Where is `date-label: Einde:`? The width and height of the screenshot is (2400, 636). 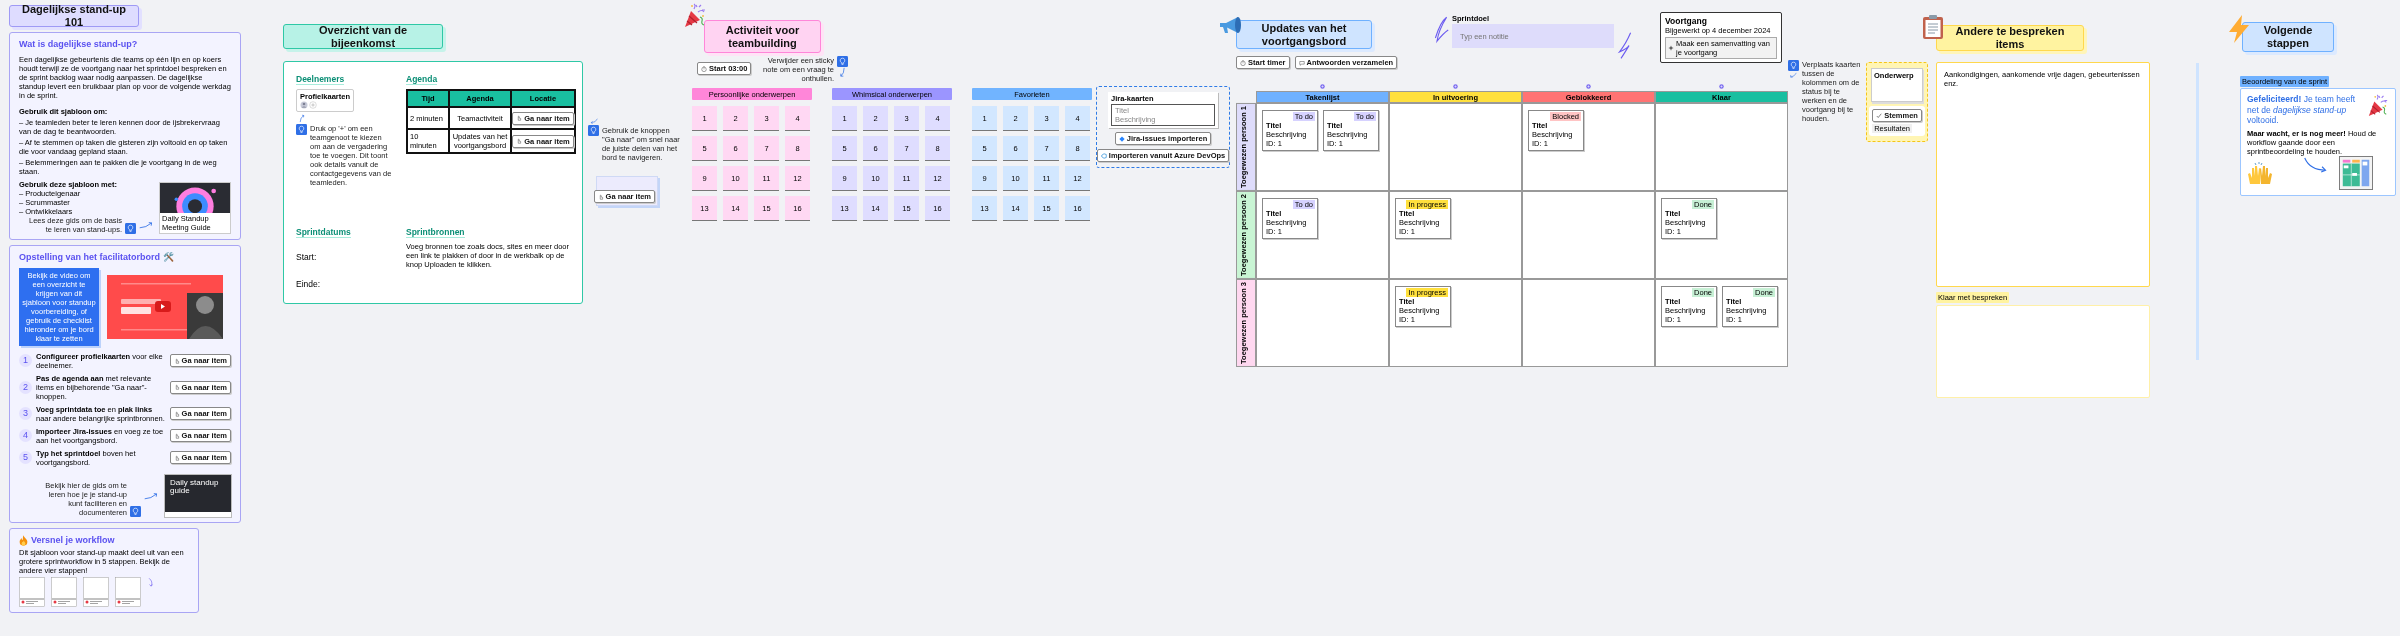
date-label: Einde: is located at coordinates (308, 283).